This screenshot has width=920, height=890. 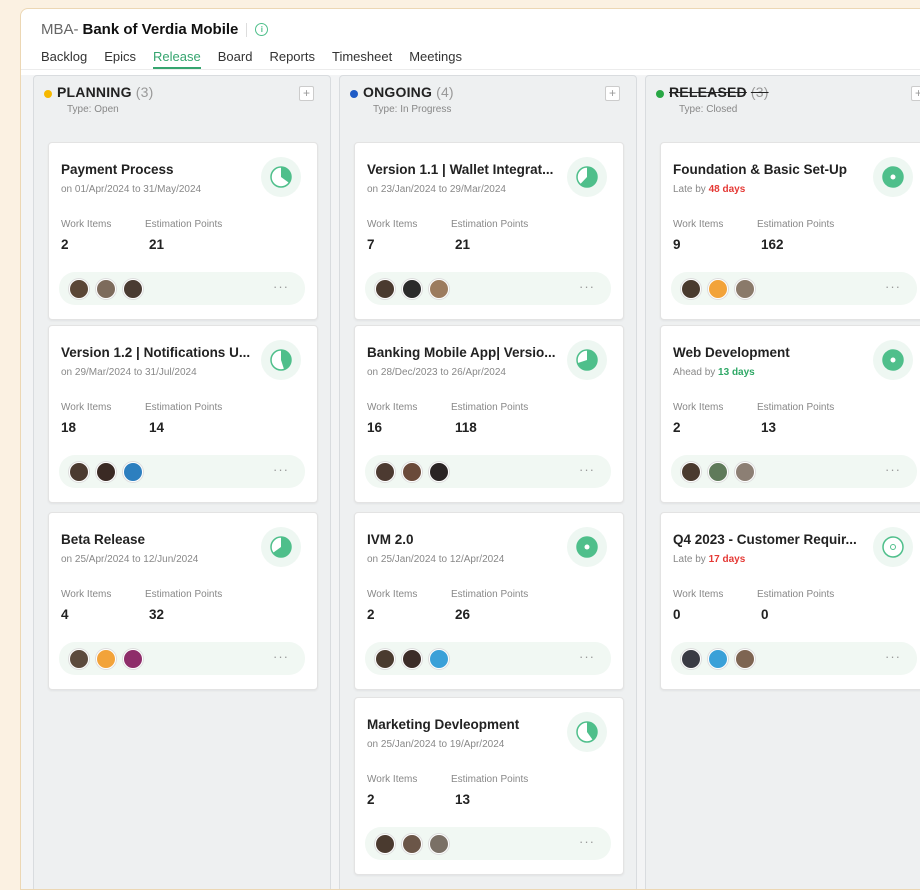 I want to click on release-date: Ahead by 13 days, so click(x=714, y=372).